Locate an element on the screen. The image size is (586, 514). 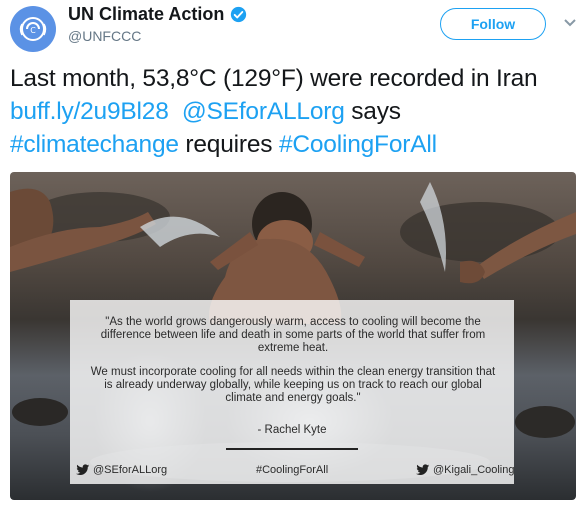
footer-handle-seforallorg: @SEforALLorg is located at coordinates (121, 470).